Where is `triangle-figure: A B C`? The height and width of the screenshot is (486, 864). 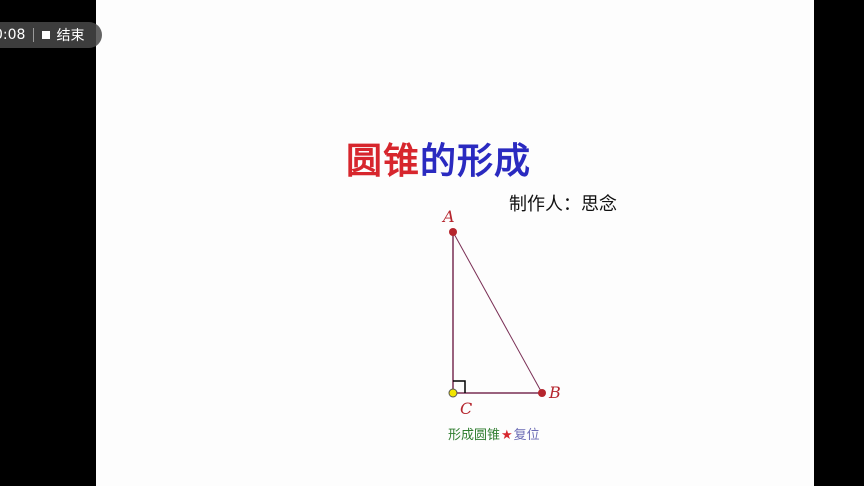
triangle-figure: A B C is located at coordinates (501, 312).